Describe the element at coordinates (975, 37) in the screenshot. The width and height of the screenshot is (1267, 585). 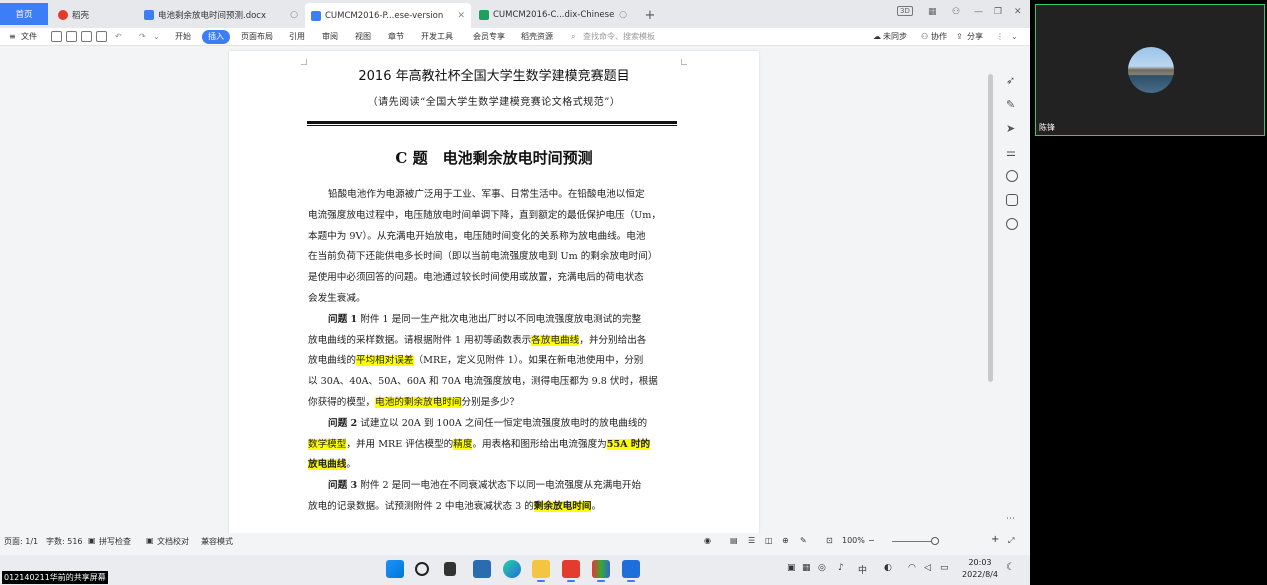
I see `share-button: 分享` at that location.